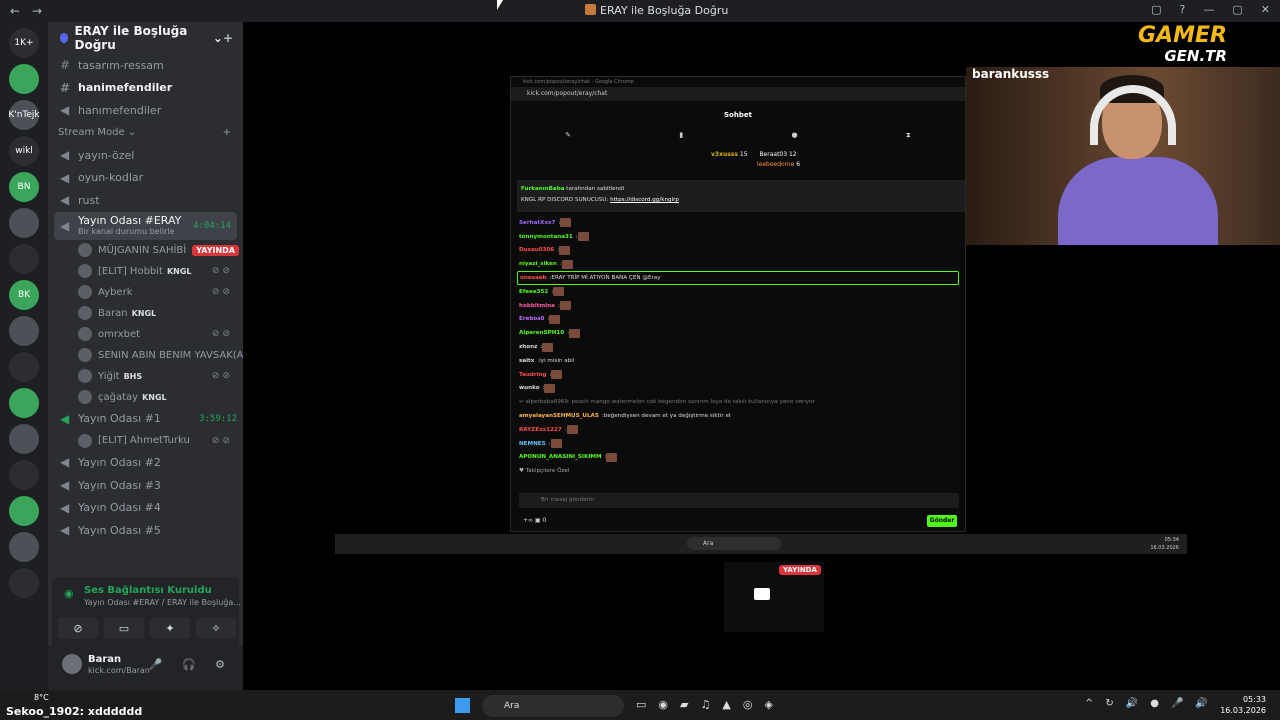  What do you see at coordinates (532, 444) in the screenshot?
I see `chat-username: NEMNES` at bounding box center [532, 444].